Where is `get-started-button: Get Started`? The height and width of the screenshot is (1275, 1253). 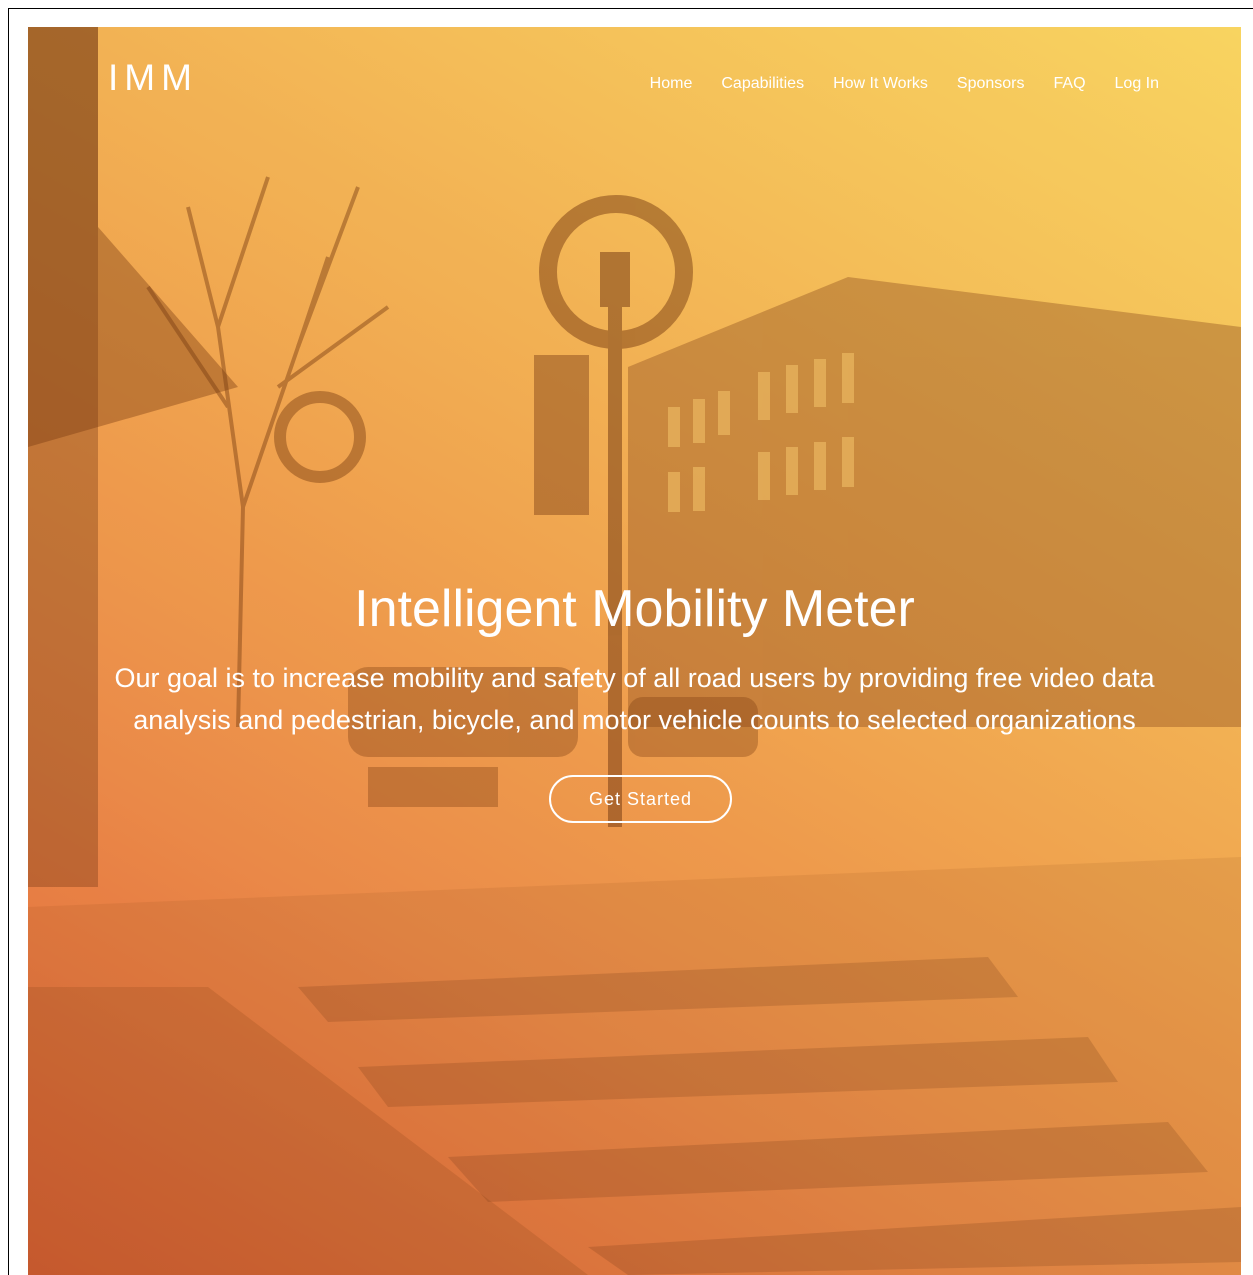 get-started-button: Get Started is located at coordinates (640, 799).